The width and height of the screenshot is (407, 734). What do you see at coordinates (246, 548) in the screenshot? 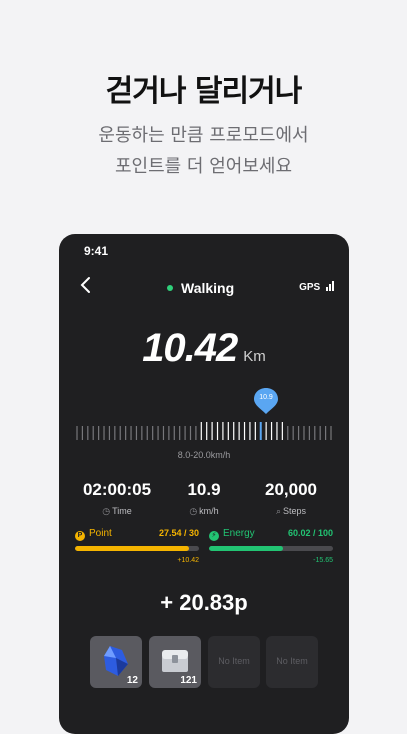
I see `energy-fill` at bounding box center [246, 548].